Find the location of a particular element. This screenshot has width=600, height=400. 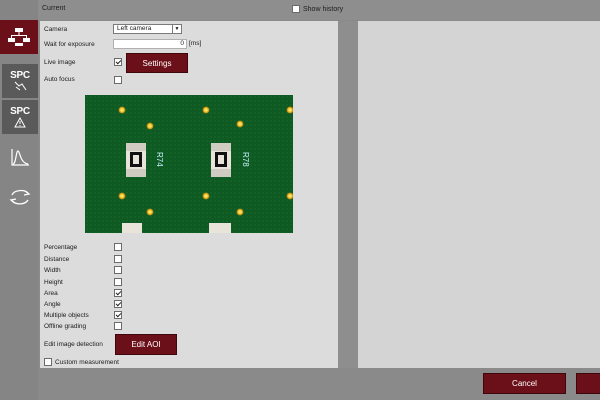

sidebar: SPC SPC is located at coordinates (19, 200).